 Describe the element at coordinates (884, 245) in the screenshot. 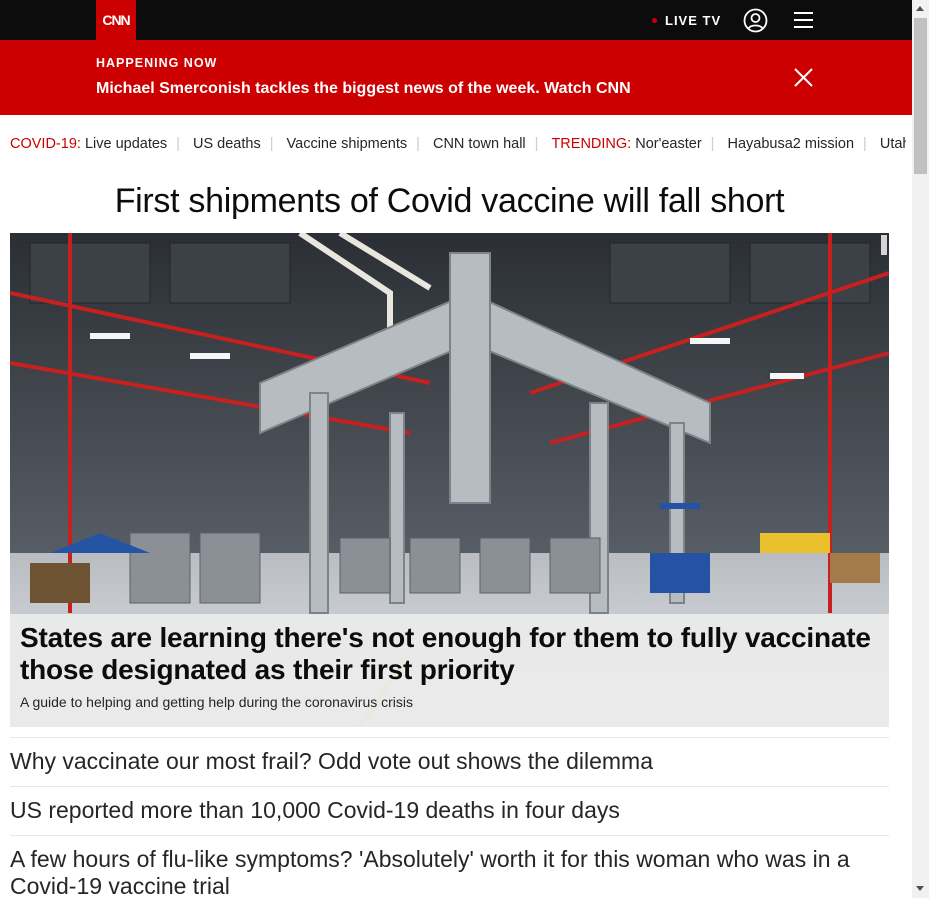

I see `photo-credit-tag` at that location.